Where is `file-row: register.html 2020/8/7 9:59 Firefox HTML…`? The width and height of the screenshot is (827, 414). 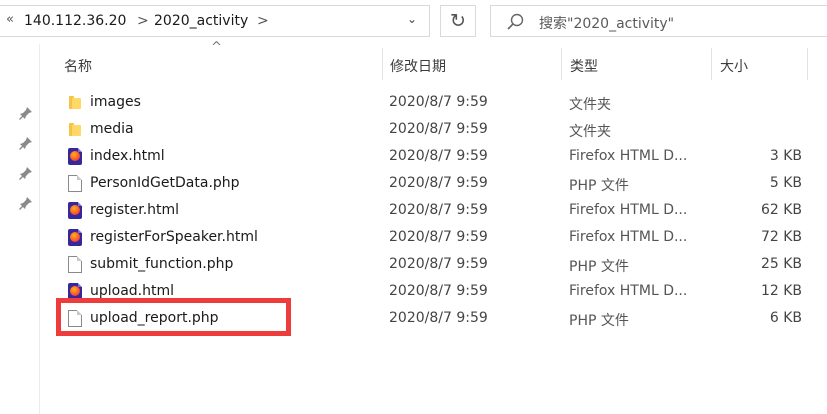
file-row: register.html 2020/8/7 9:59 Firefox HTML… is located at coordinates (436, 210).